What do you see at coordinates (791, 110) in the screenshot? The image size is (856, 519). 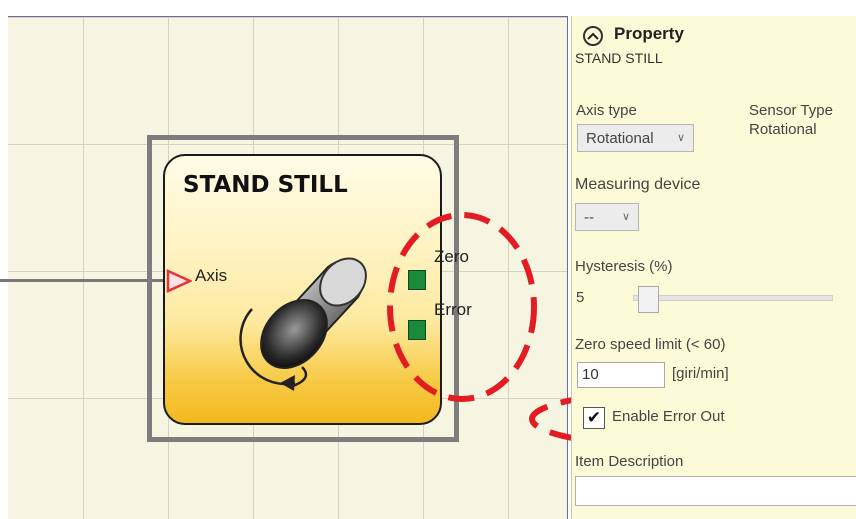 I see `sensor-type-label: Sensor Type` at bounding box center [791, 110].